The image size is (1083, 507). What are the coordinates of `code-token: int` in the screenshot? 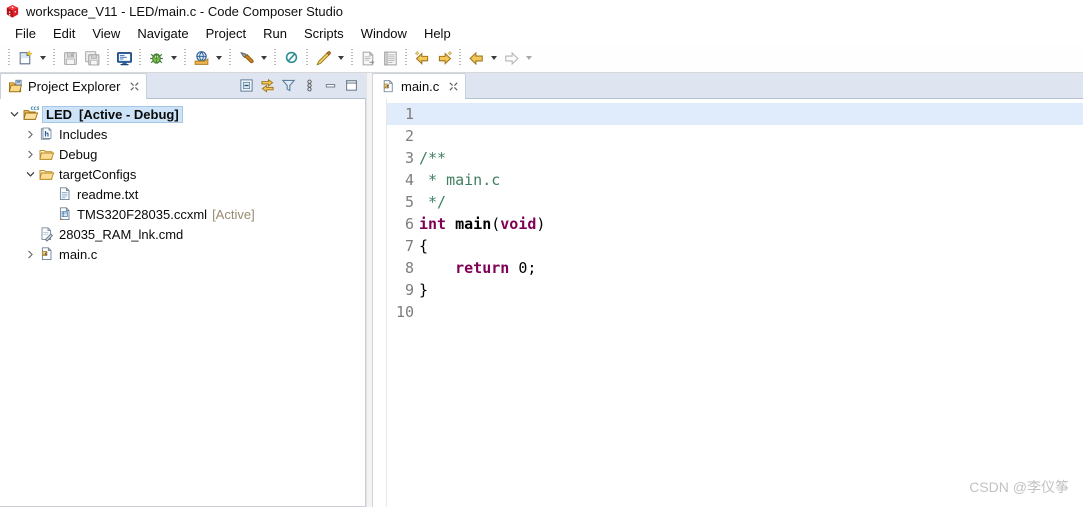 It's located at (433, 224).